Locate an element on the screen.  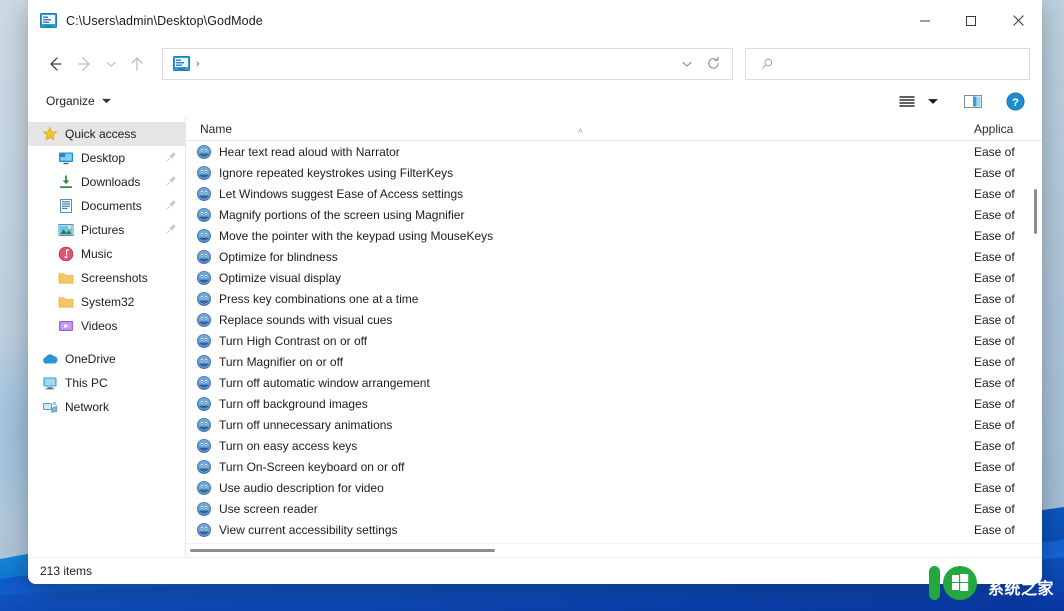
network-icon is located at coordinates (50, 407).